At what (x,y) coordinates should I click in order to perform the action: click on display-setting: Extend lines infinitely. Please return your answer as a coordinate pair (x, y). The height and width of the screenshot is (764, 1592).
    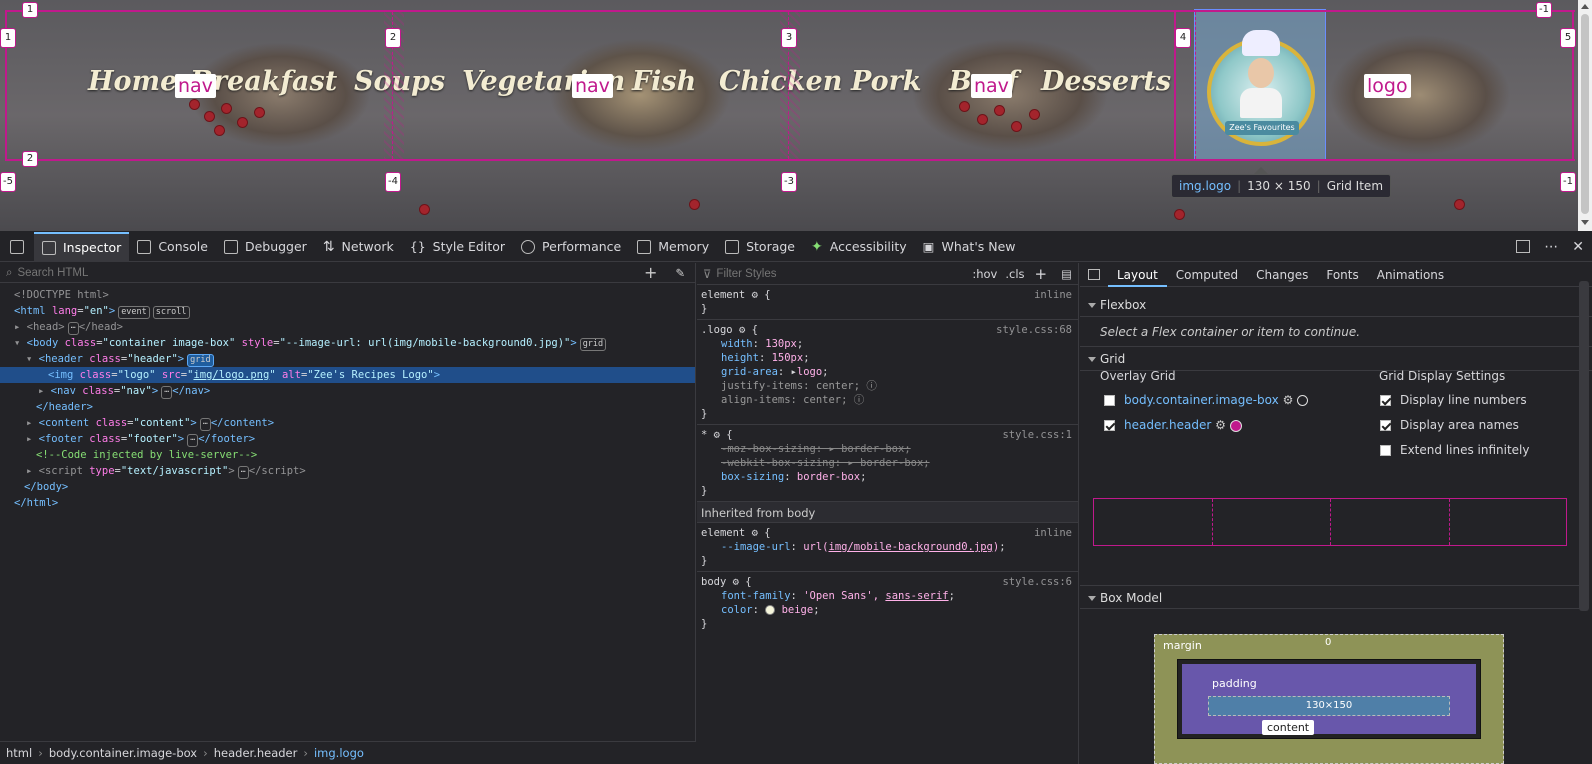
    Looking at the image, I should click on (1455, 450).